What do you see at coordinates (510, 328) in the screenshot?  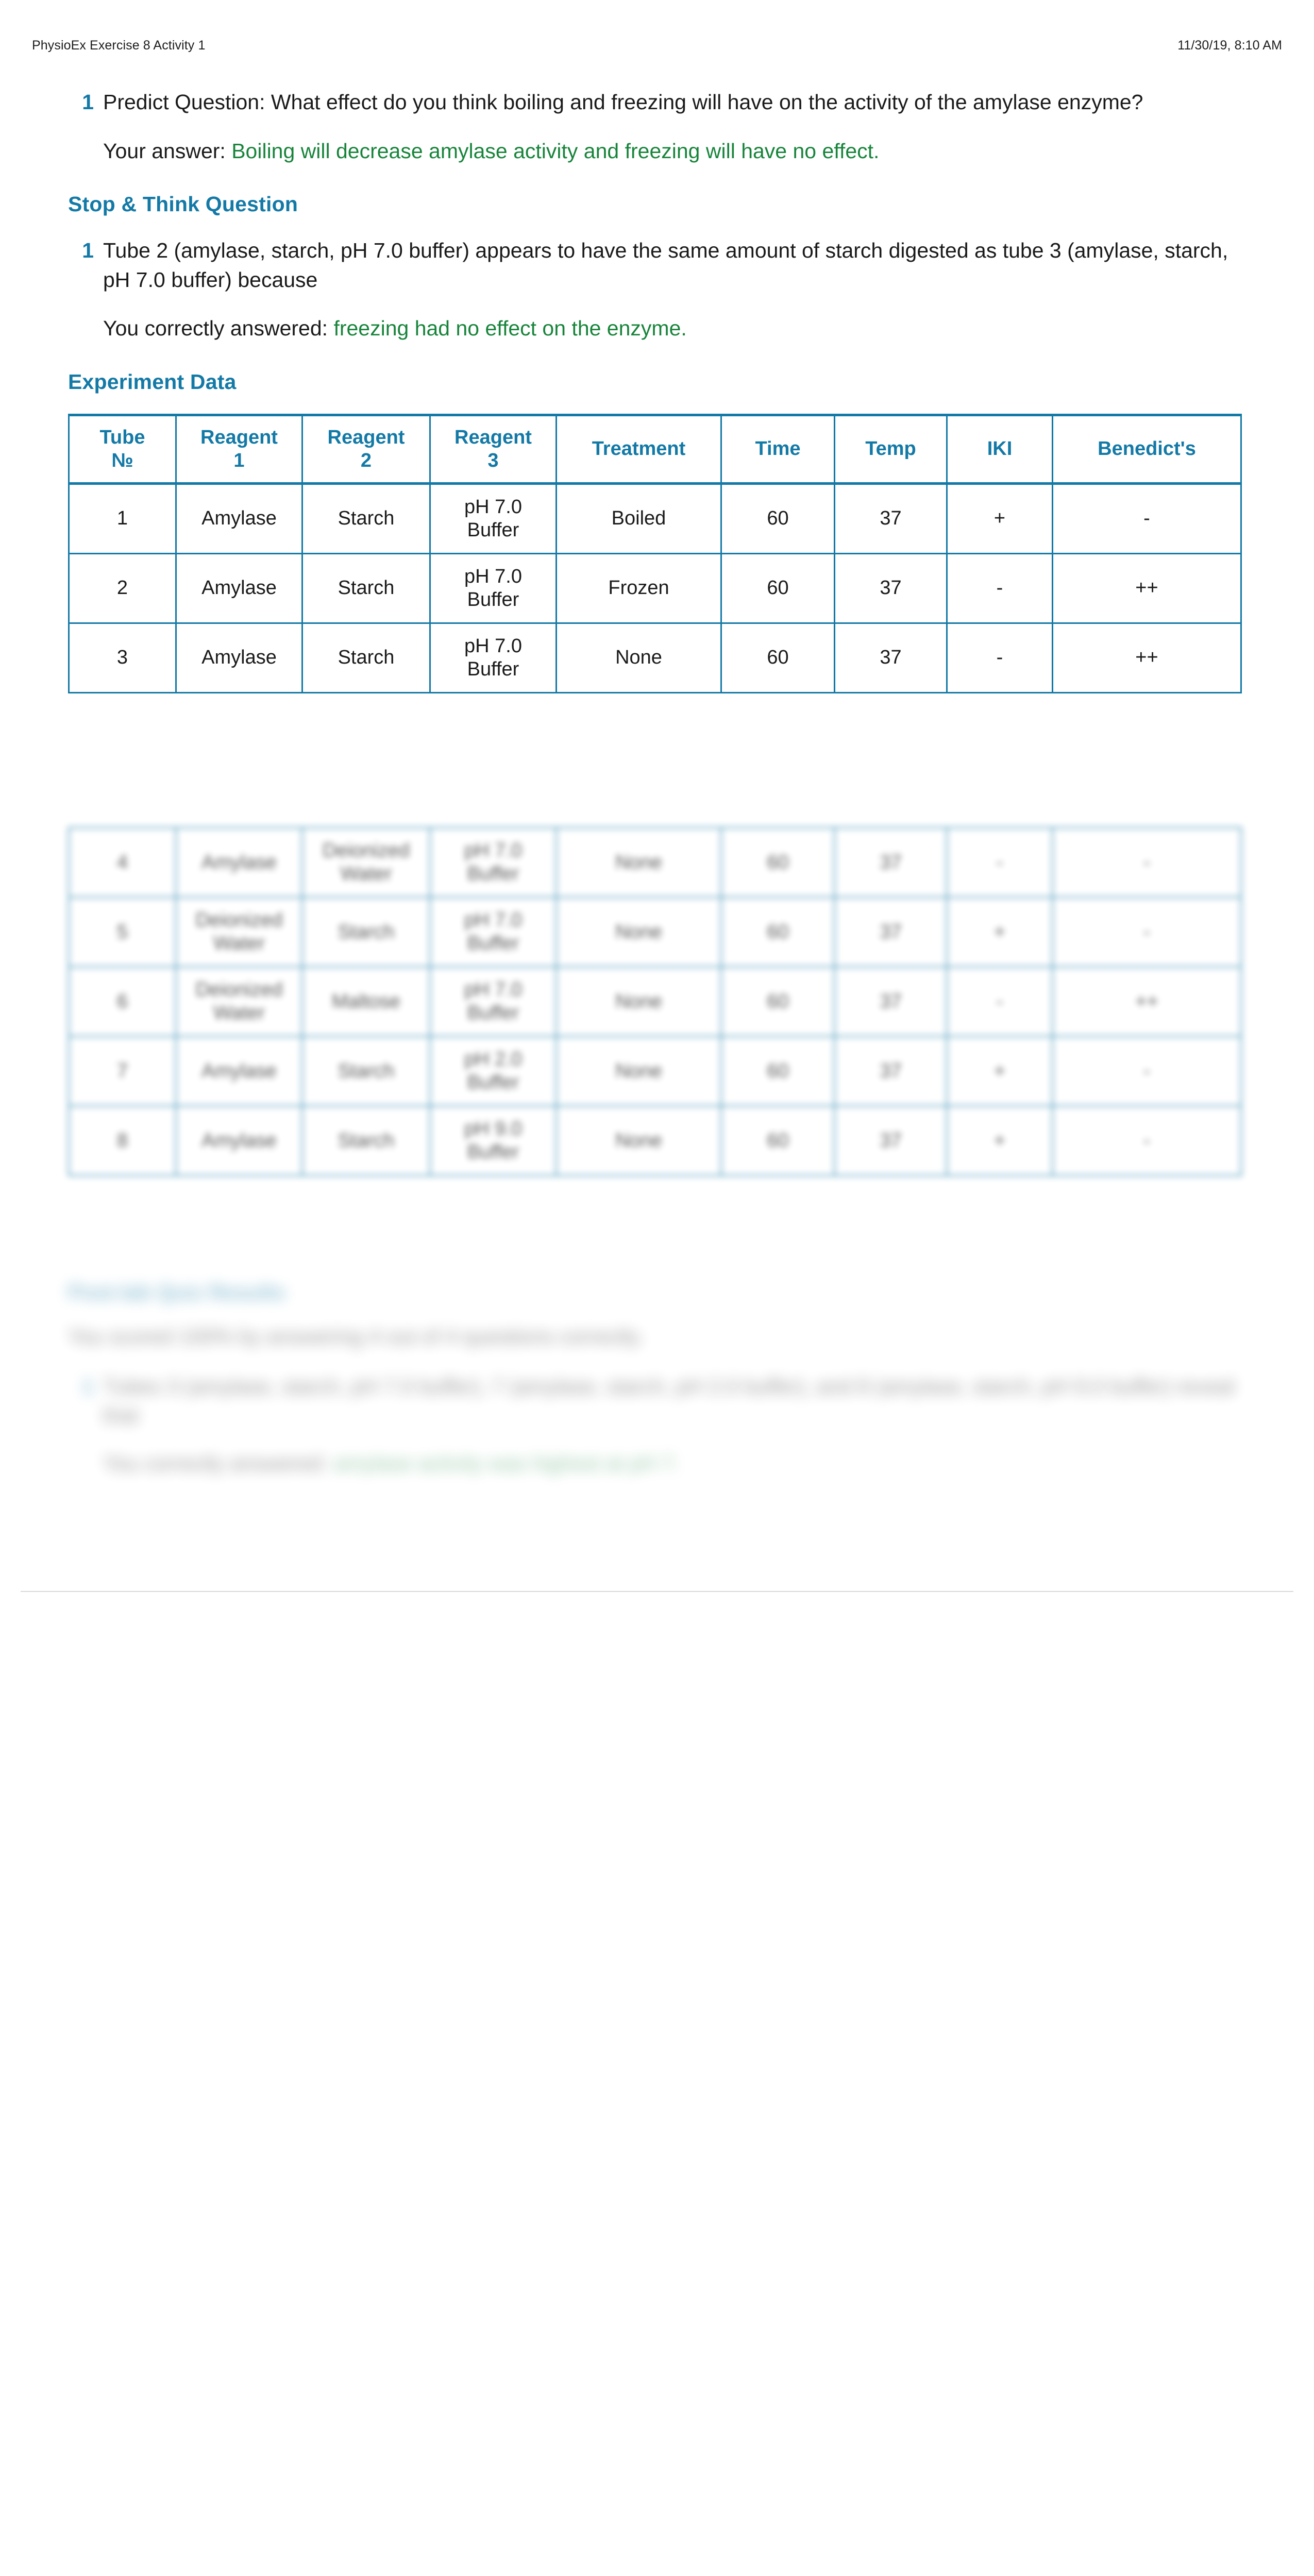 I see `stop-think-answer-text: freezing had no effect on the enzyme.` at bounding box center [510, 328].